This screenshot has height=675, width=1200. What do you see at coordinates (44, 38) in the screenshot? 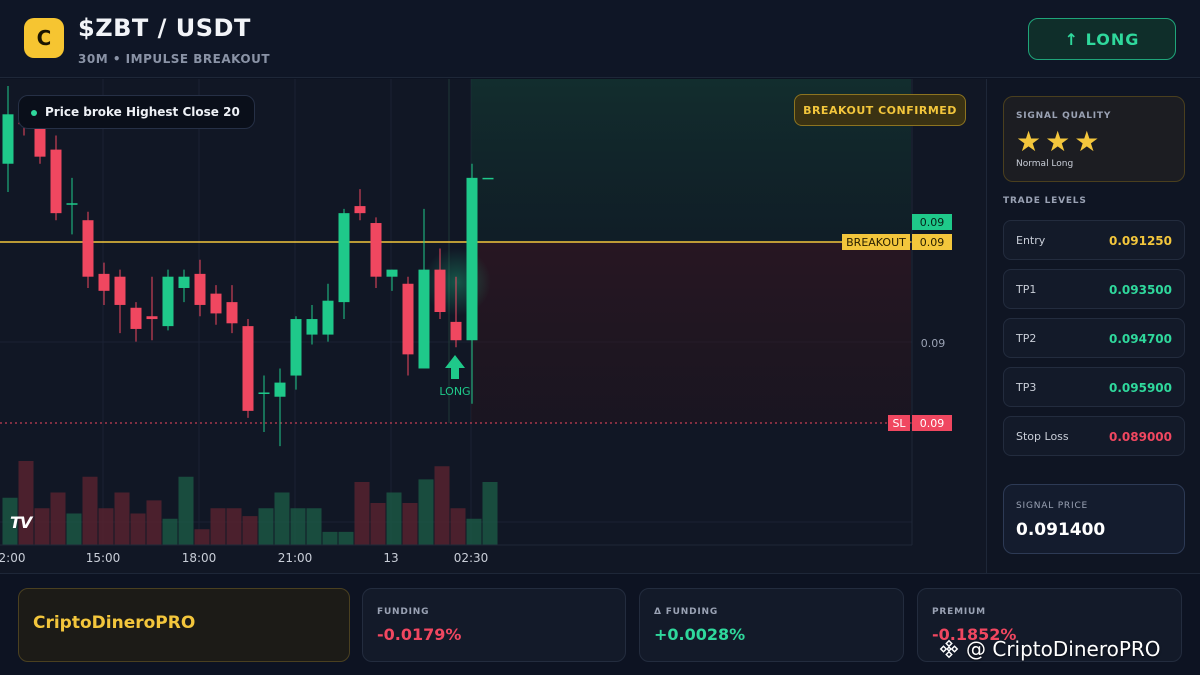
I see `app-logo: C` at bounding box center [44, 38].